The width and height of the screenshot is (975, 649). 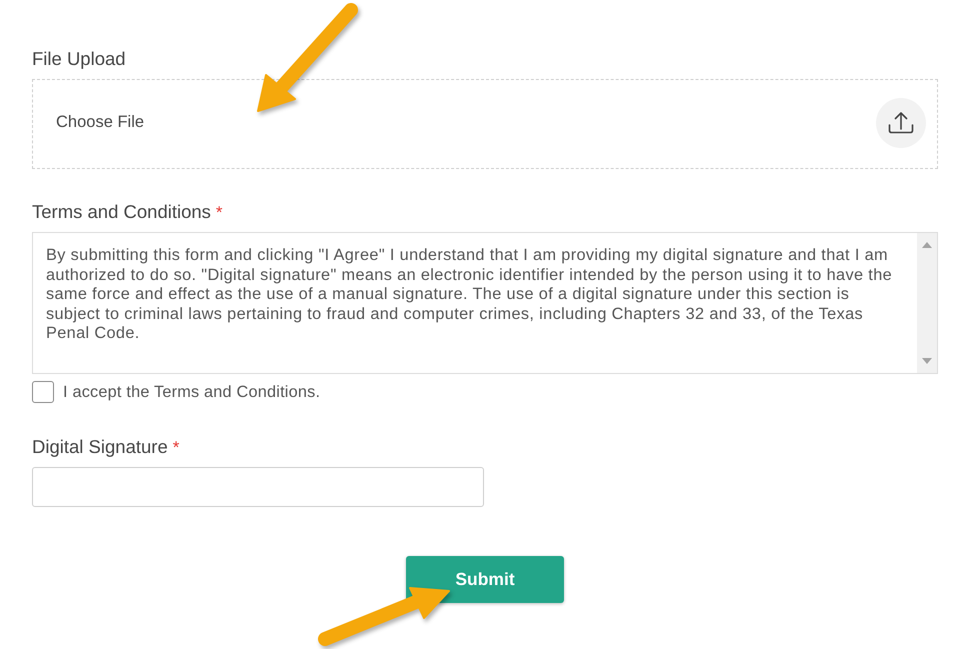 I want to click on checkbox-label: I accept the Terms and Conditions., so click(x=191, y=392).